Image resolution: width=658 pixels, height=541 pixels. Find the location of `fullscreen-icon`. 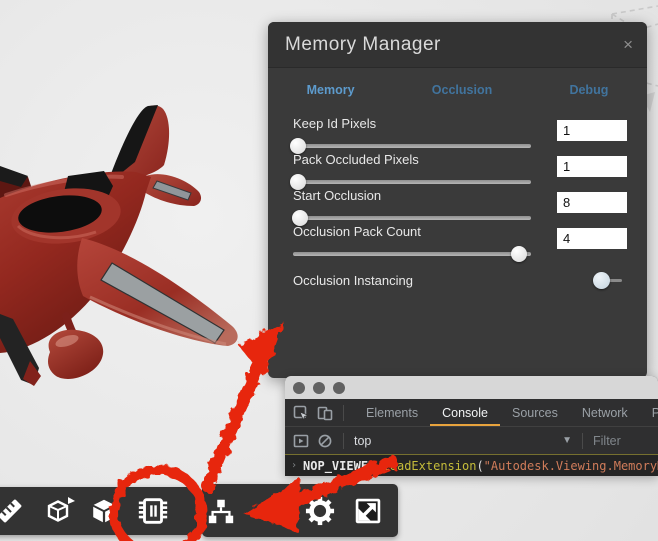

fullscreen-icon is located at coordinates (368, 511).